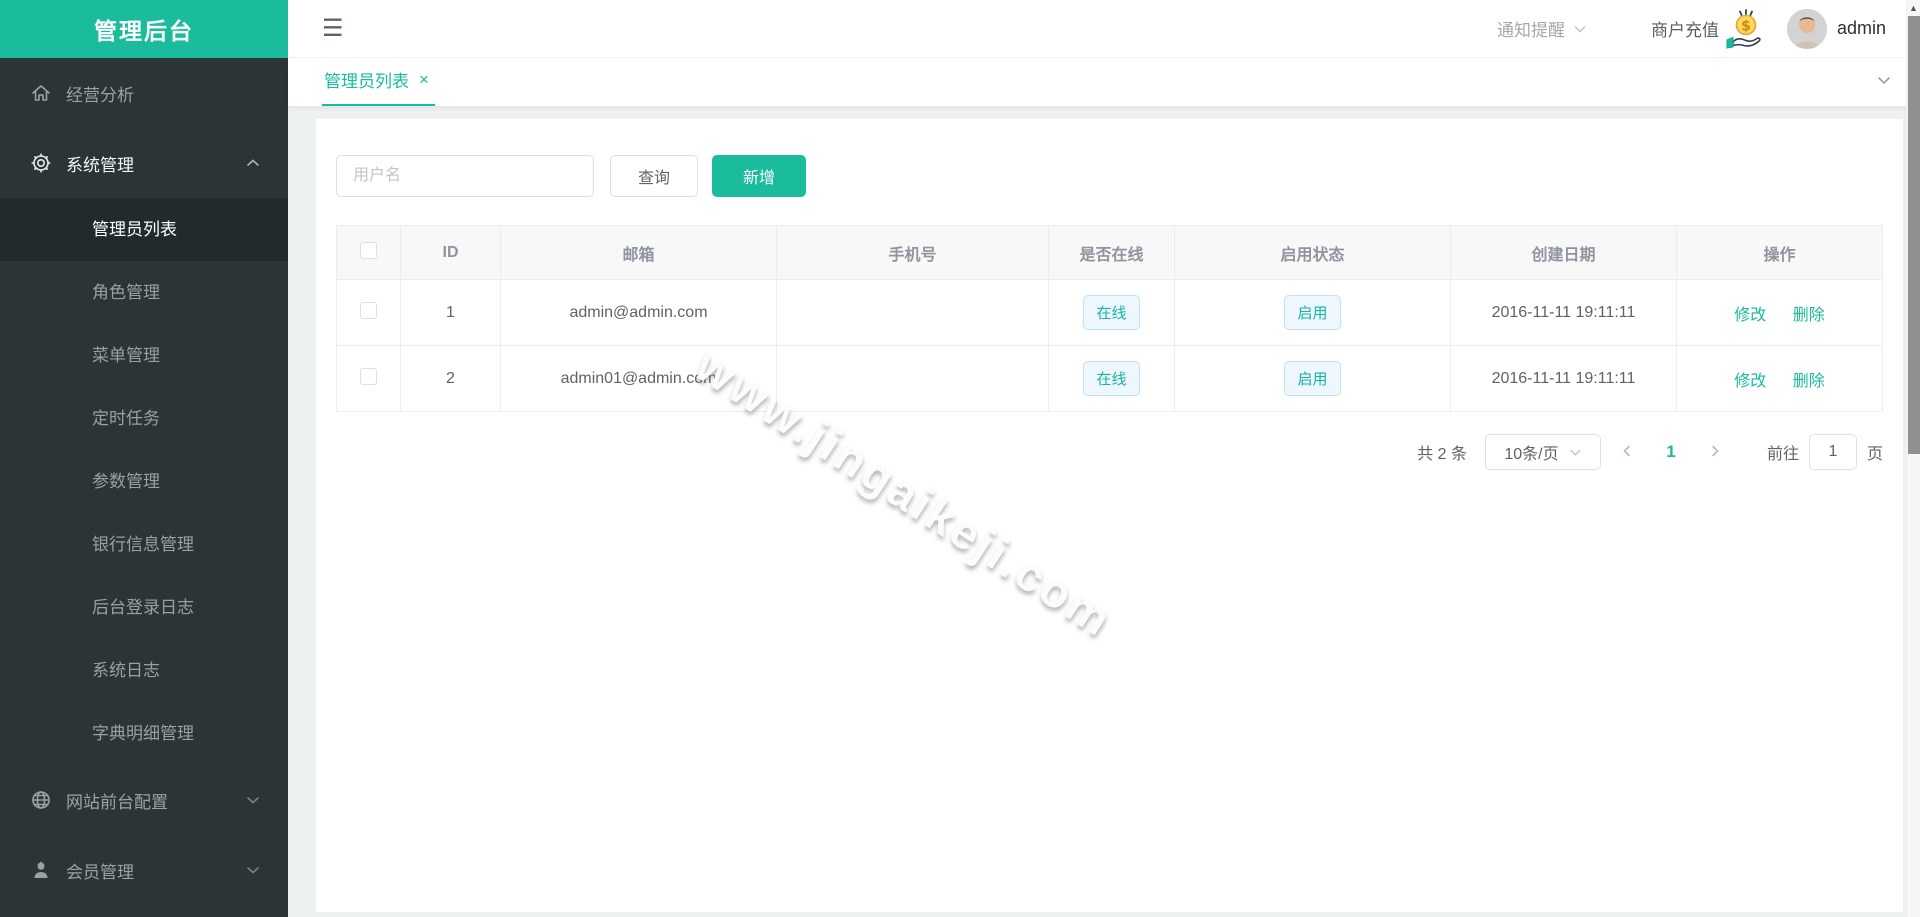  What do you see at coordinates (1913, 7) in the screenshot?
I see `scroll-up-icon: ▲` at bounding box center [1913, 7].